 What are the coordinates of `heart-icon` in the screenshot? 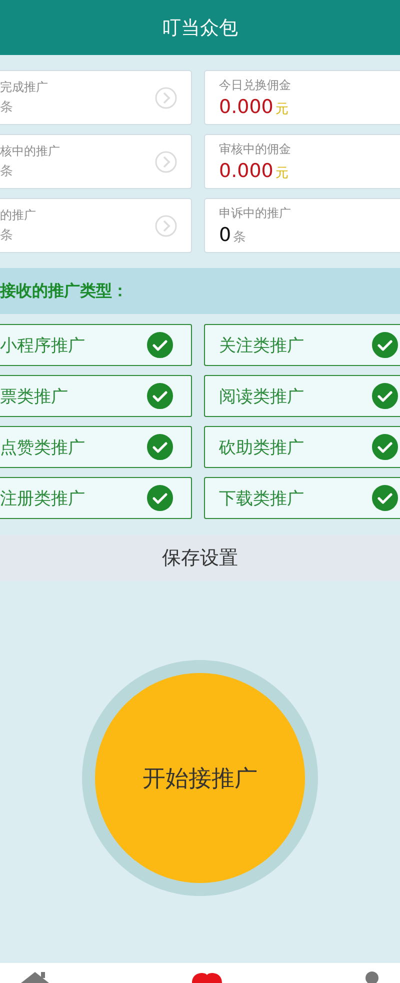 It's located at (207, 978).